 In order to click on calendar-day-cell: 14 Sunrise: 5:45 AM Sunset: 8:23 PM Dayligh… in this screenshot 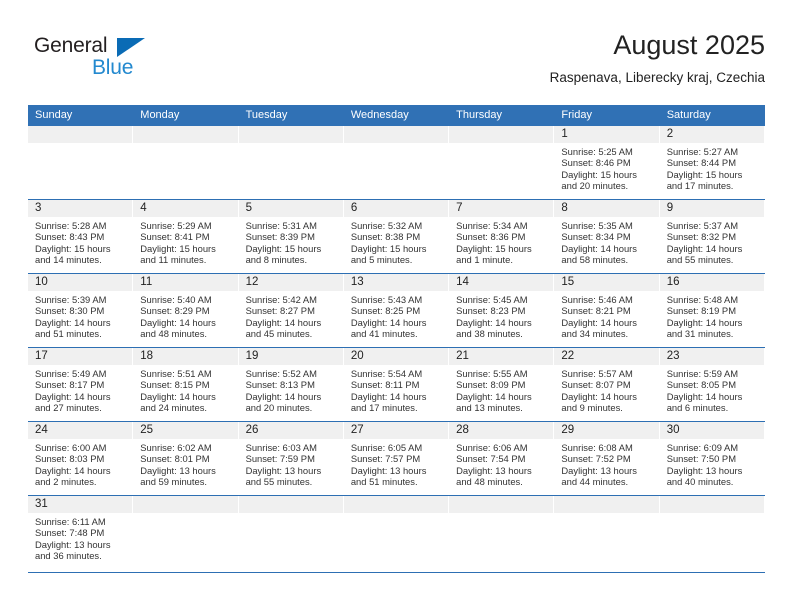, I will do `click(502, 310)`.